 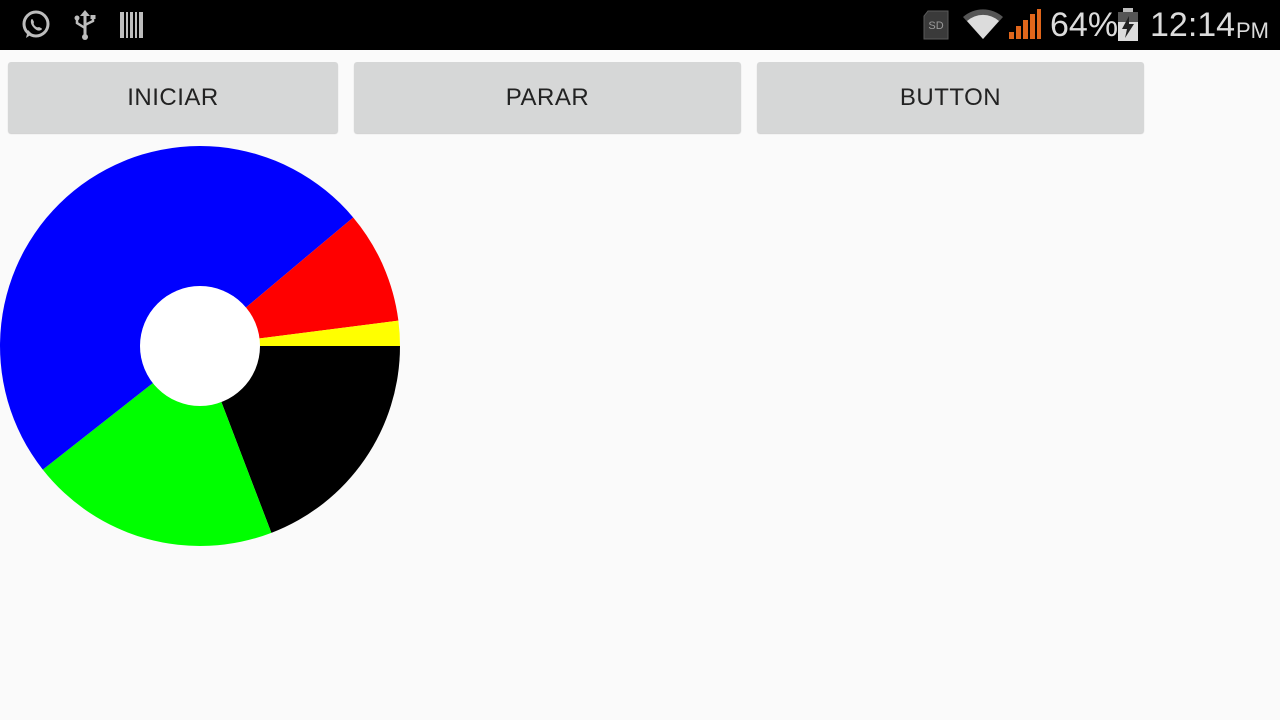 What do you see at coordinates (950, 97) in the screenshot?
I see `generic-button: BUTTON` at bounding box center [950, 97].